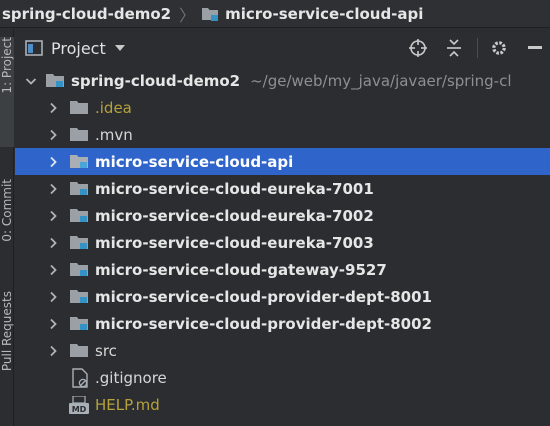 Image resolution: width=550 pixels, height=426 pixels. Describe the element at coordinates (282, 134) in the screenshot. I see `tree-item-mvn: .mvn` at that location.